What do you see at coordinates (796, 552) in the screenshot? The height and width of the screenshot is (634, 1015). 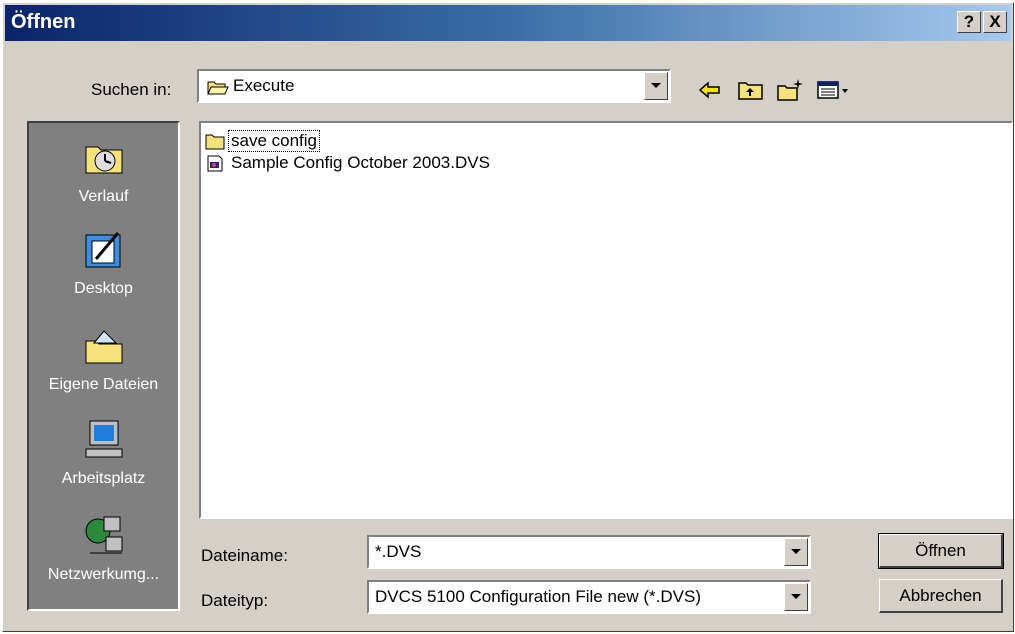 I see `filename-dropdown-button` at bounding box center [796, 552].